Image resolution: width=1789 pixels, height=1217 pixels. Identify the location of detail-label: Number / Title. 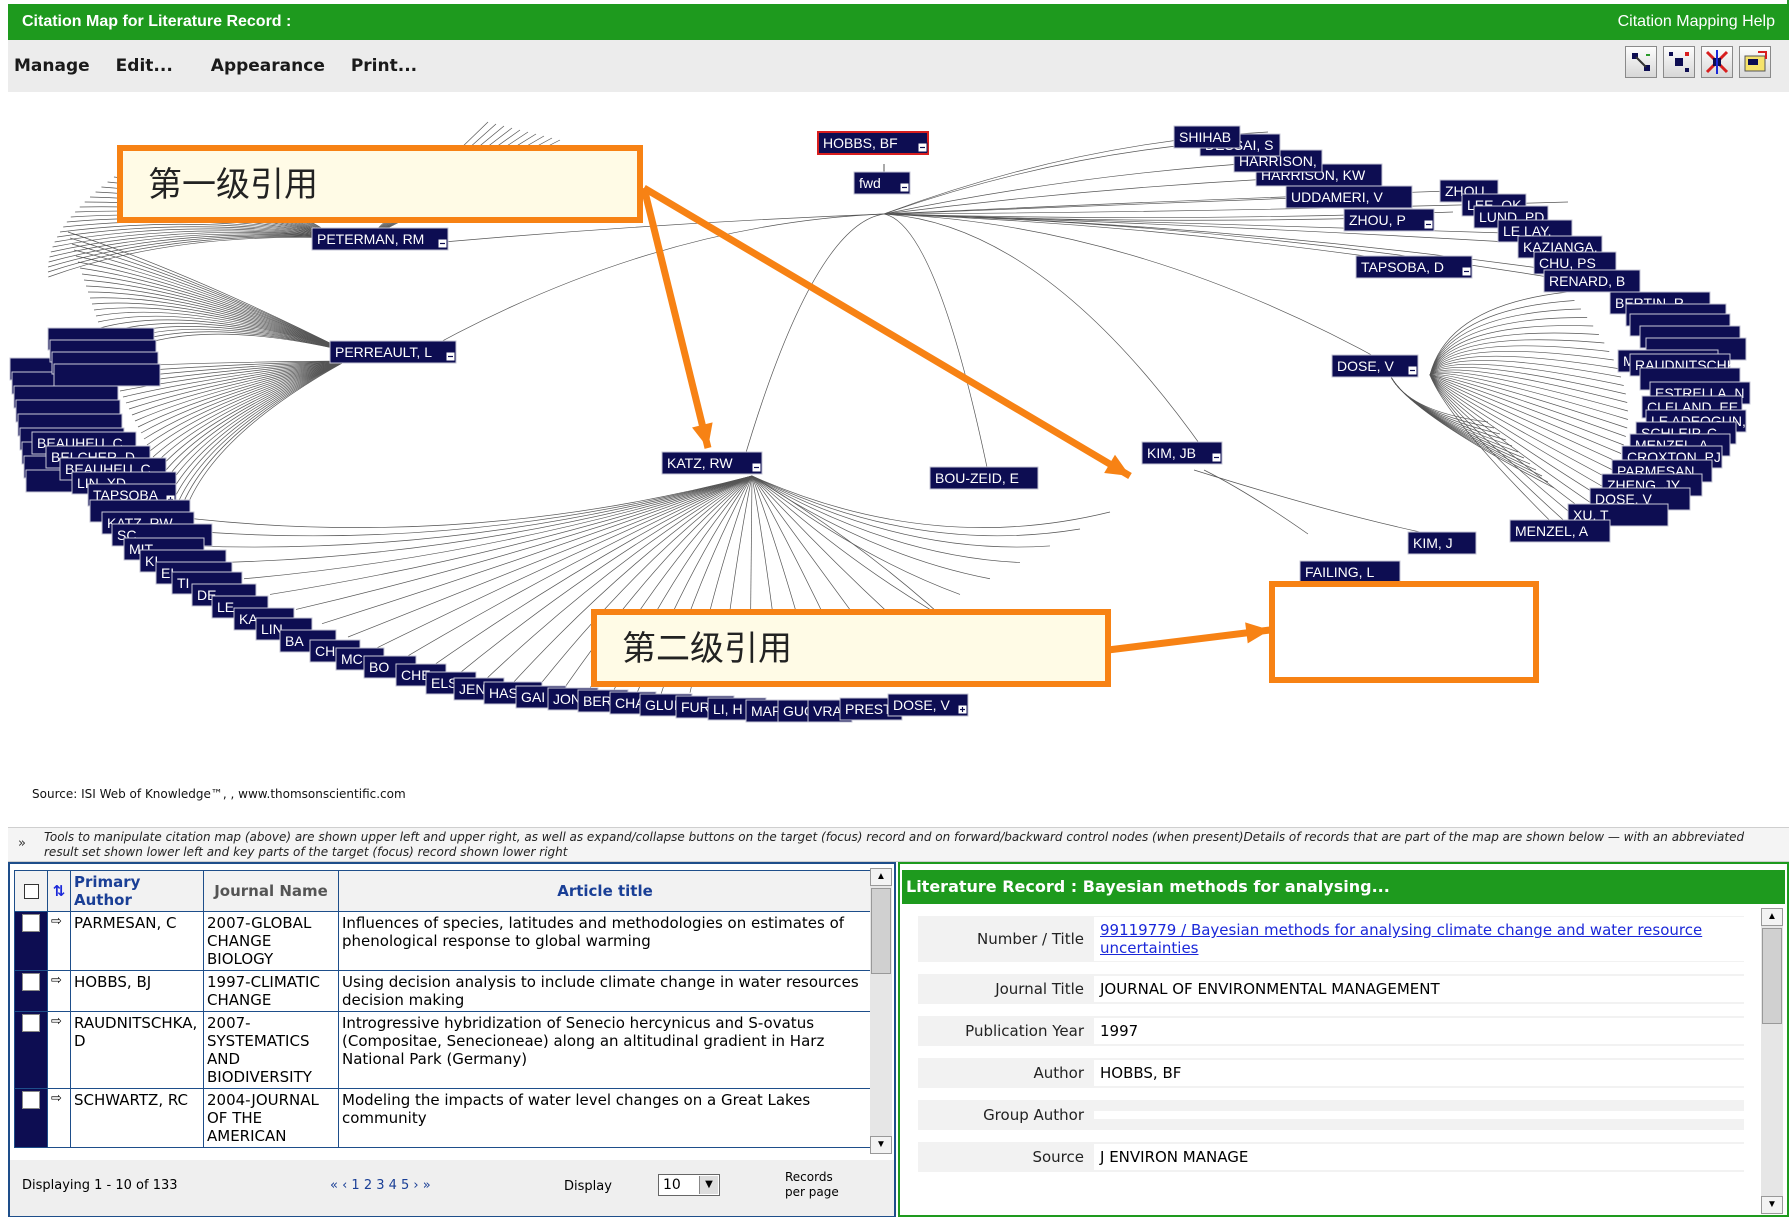
(1030, 939).